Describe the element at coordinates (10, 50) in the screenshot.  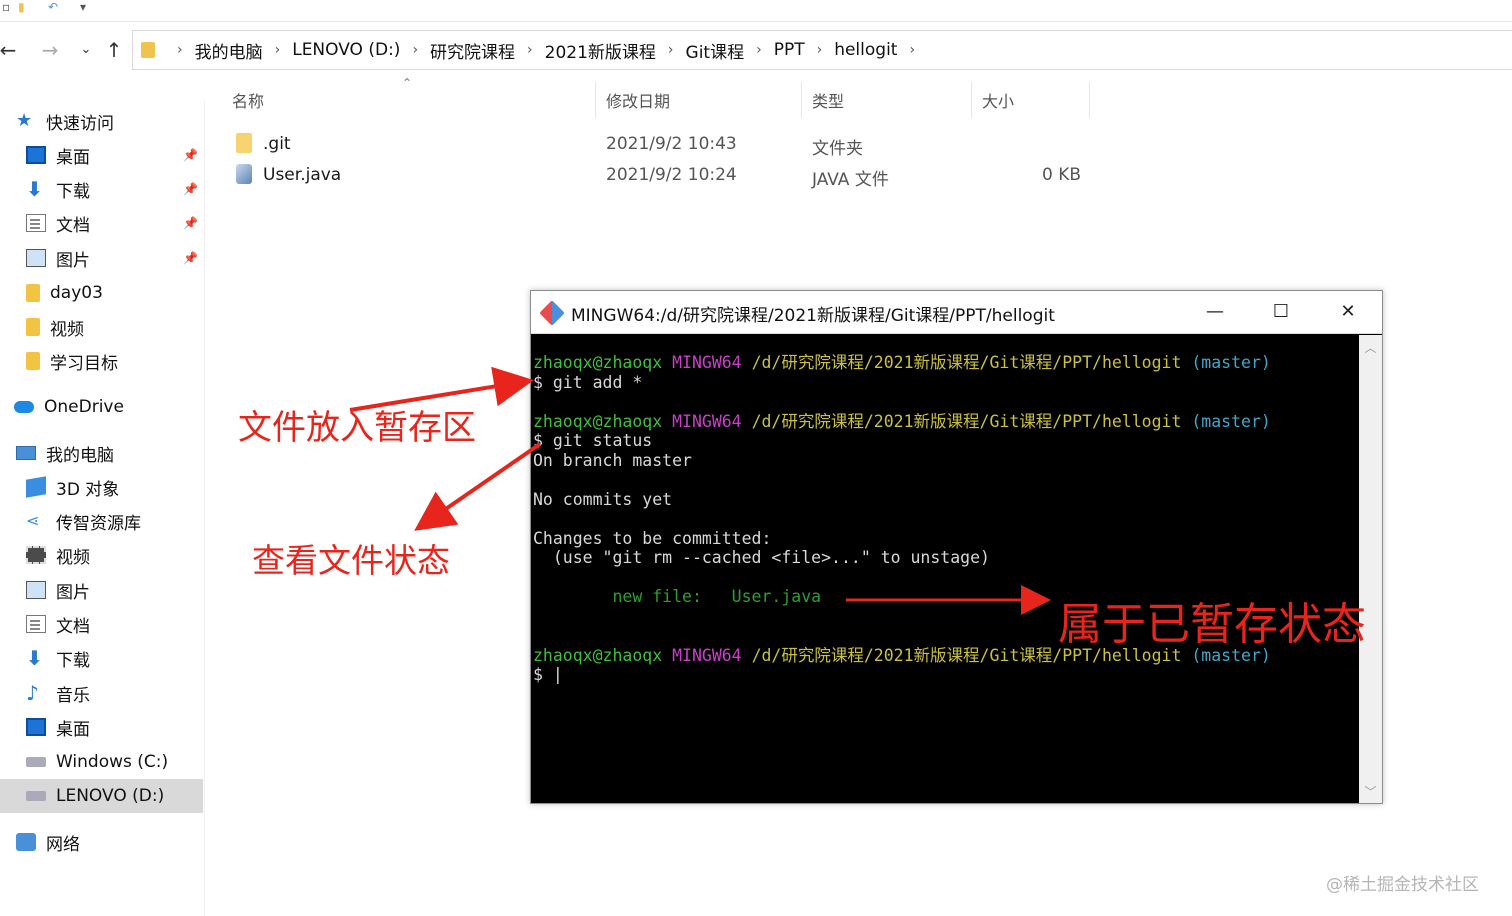
I see `arrow-left-icon: ←` at that location.